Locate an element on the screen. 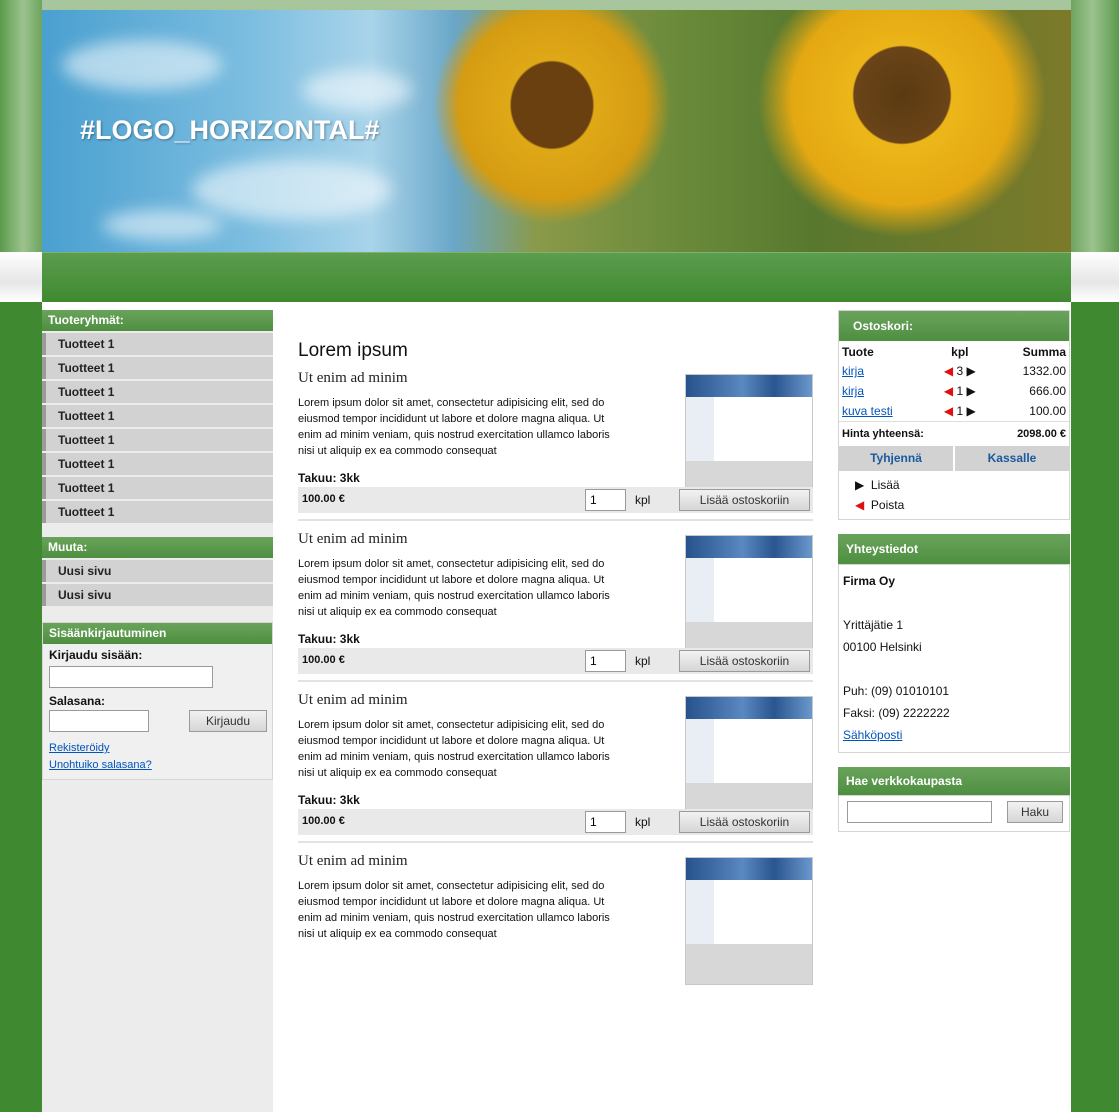 The width and height of the screenshot is (1119, 1112). email-link: Sähköposti is located at coordinates (872, 735).